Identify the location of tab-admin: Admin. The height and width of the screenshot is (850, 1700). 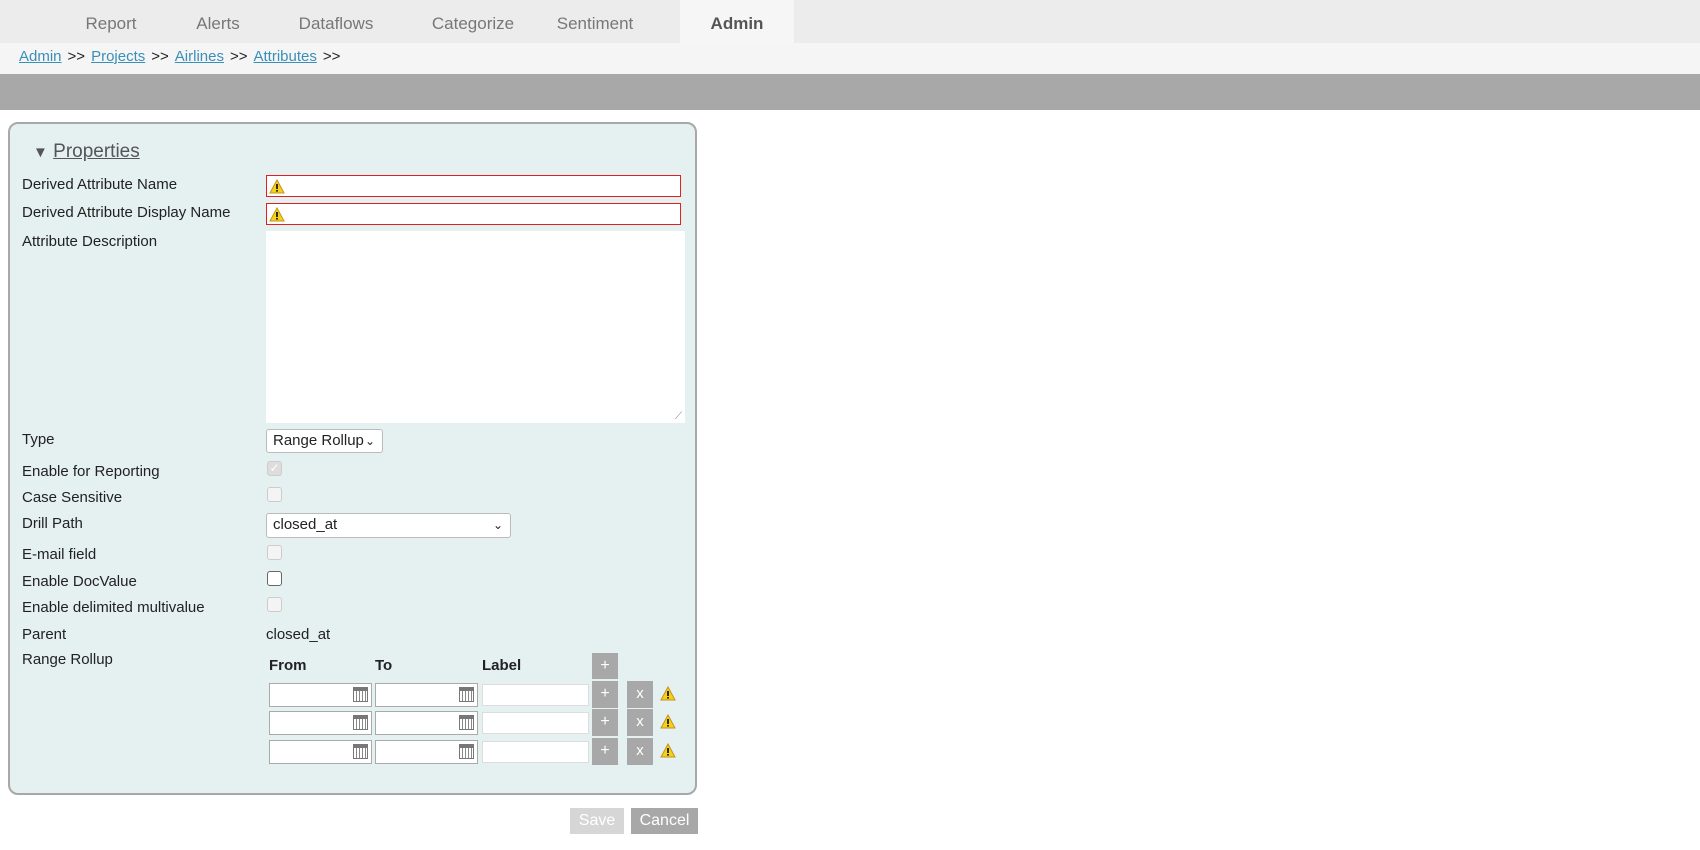
(737, 21).